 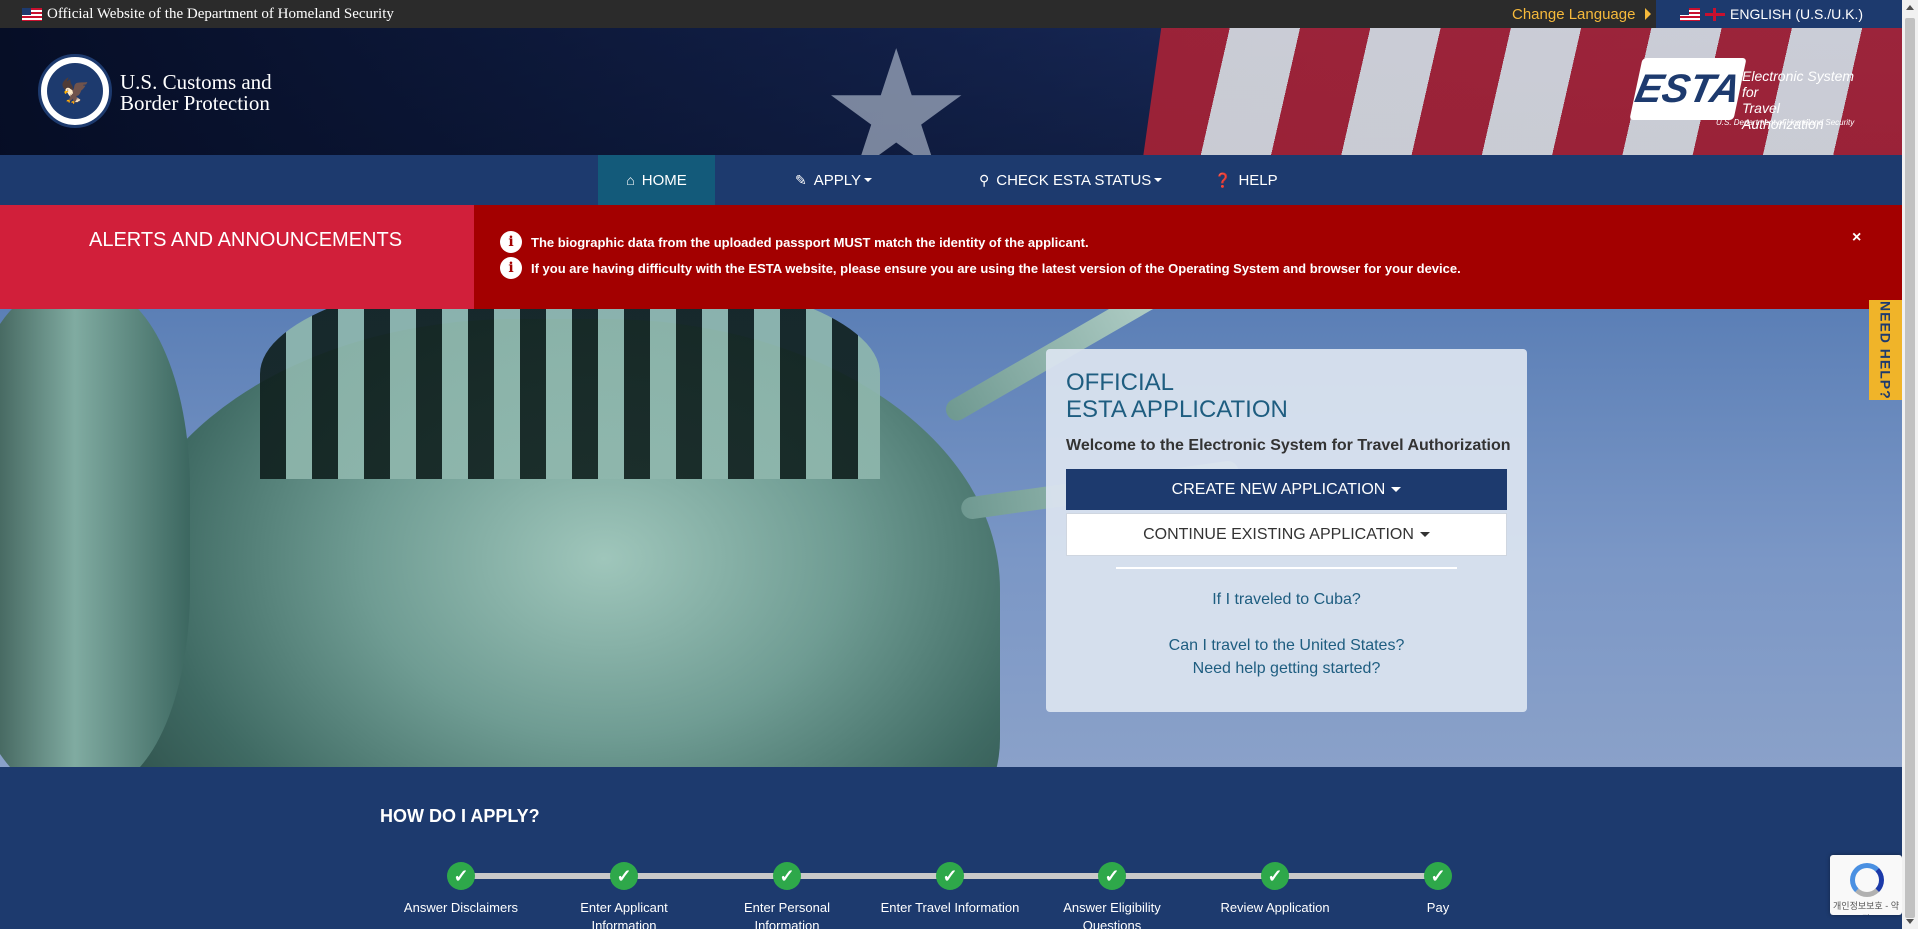 What do you see at coordinates (1910, 921) in the screenshot?
I see `scroll-down-icon` at bounding box center [1910, 921].